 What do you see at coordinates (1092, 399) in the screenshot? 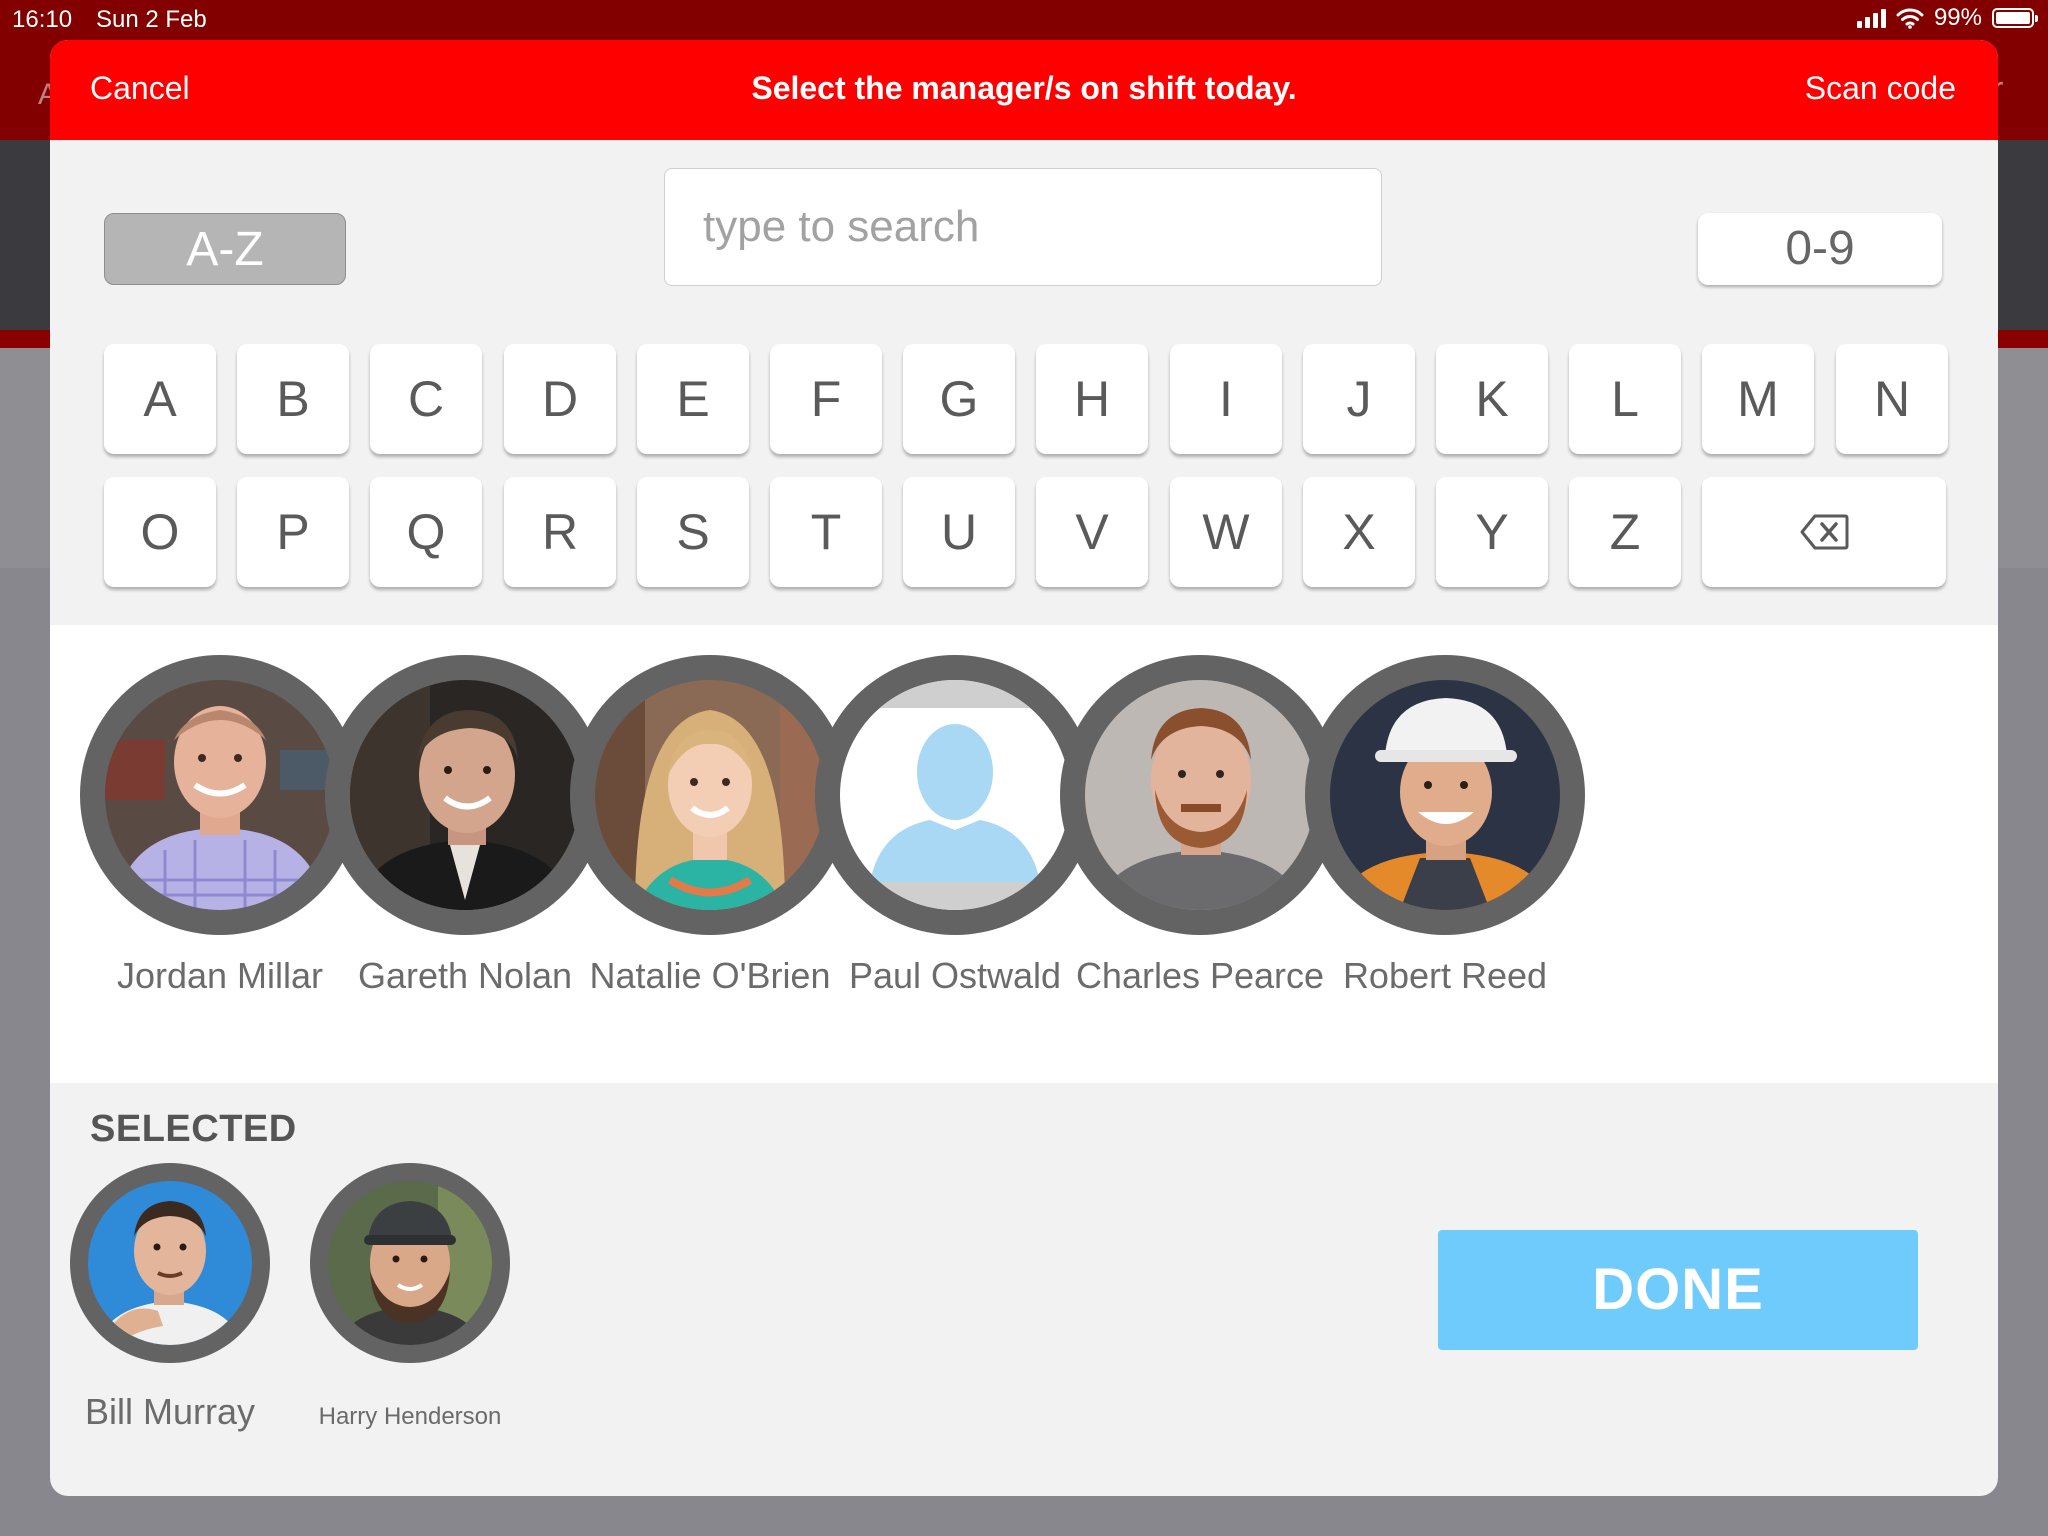
I see `key-h: H` at bounding box center [1092, 399].